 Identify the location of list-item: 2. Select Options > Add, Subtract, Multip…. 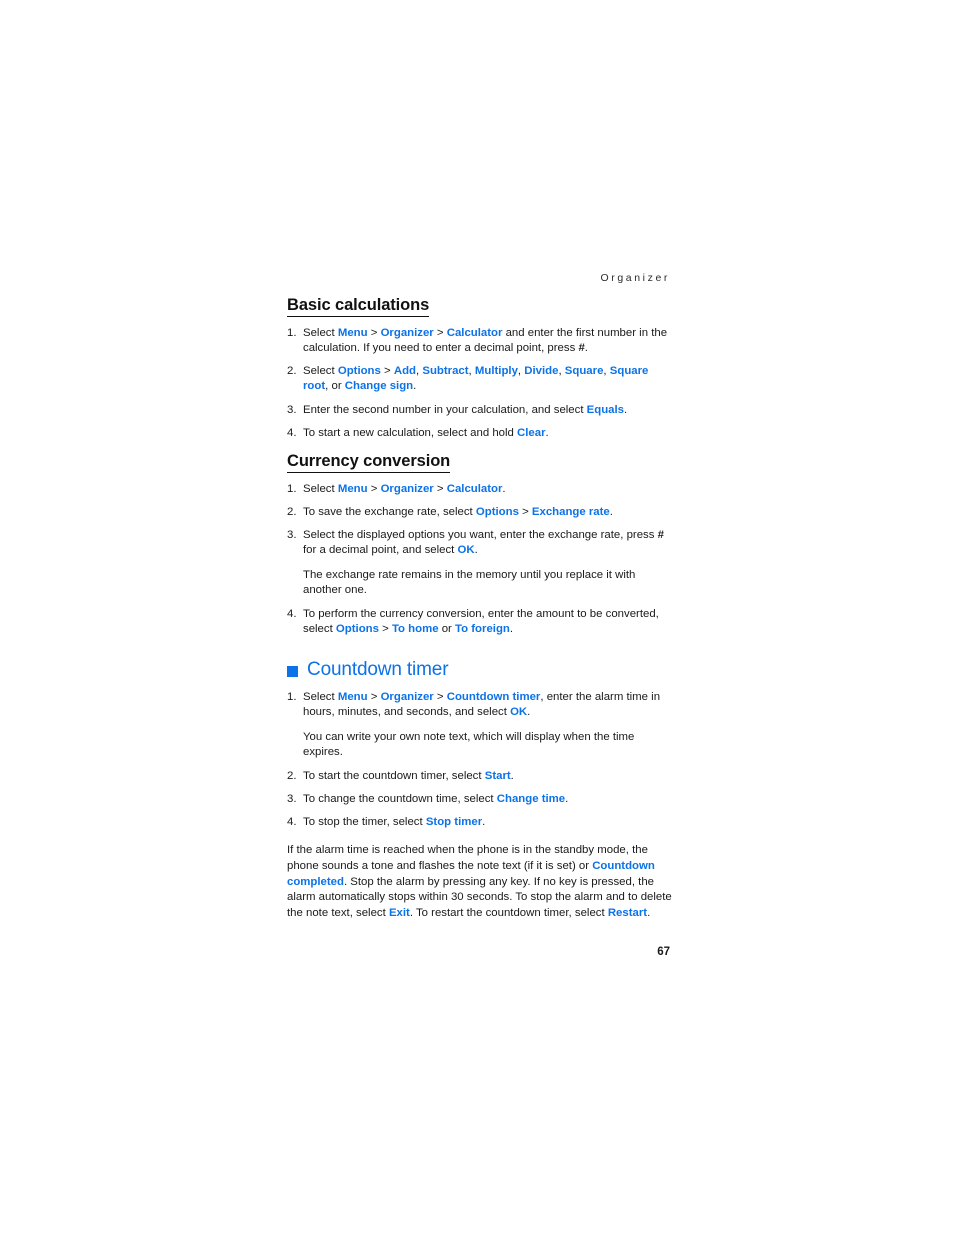
(479, 379).